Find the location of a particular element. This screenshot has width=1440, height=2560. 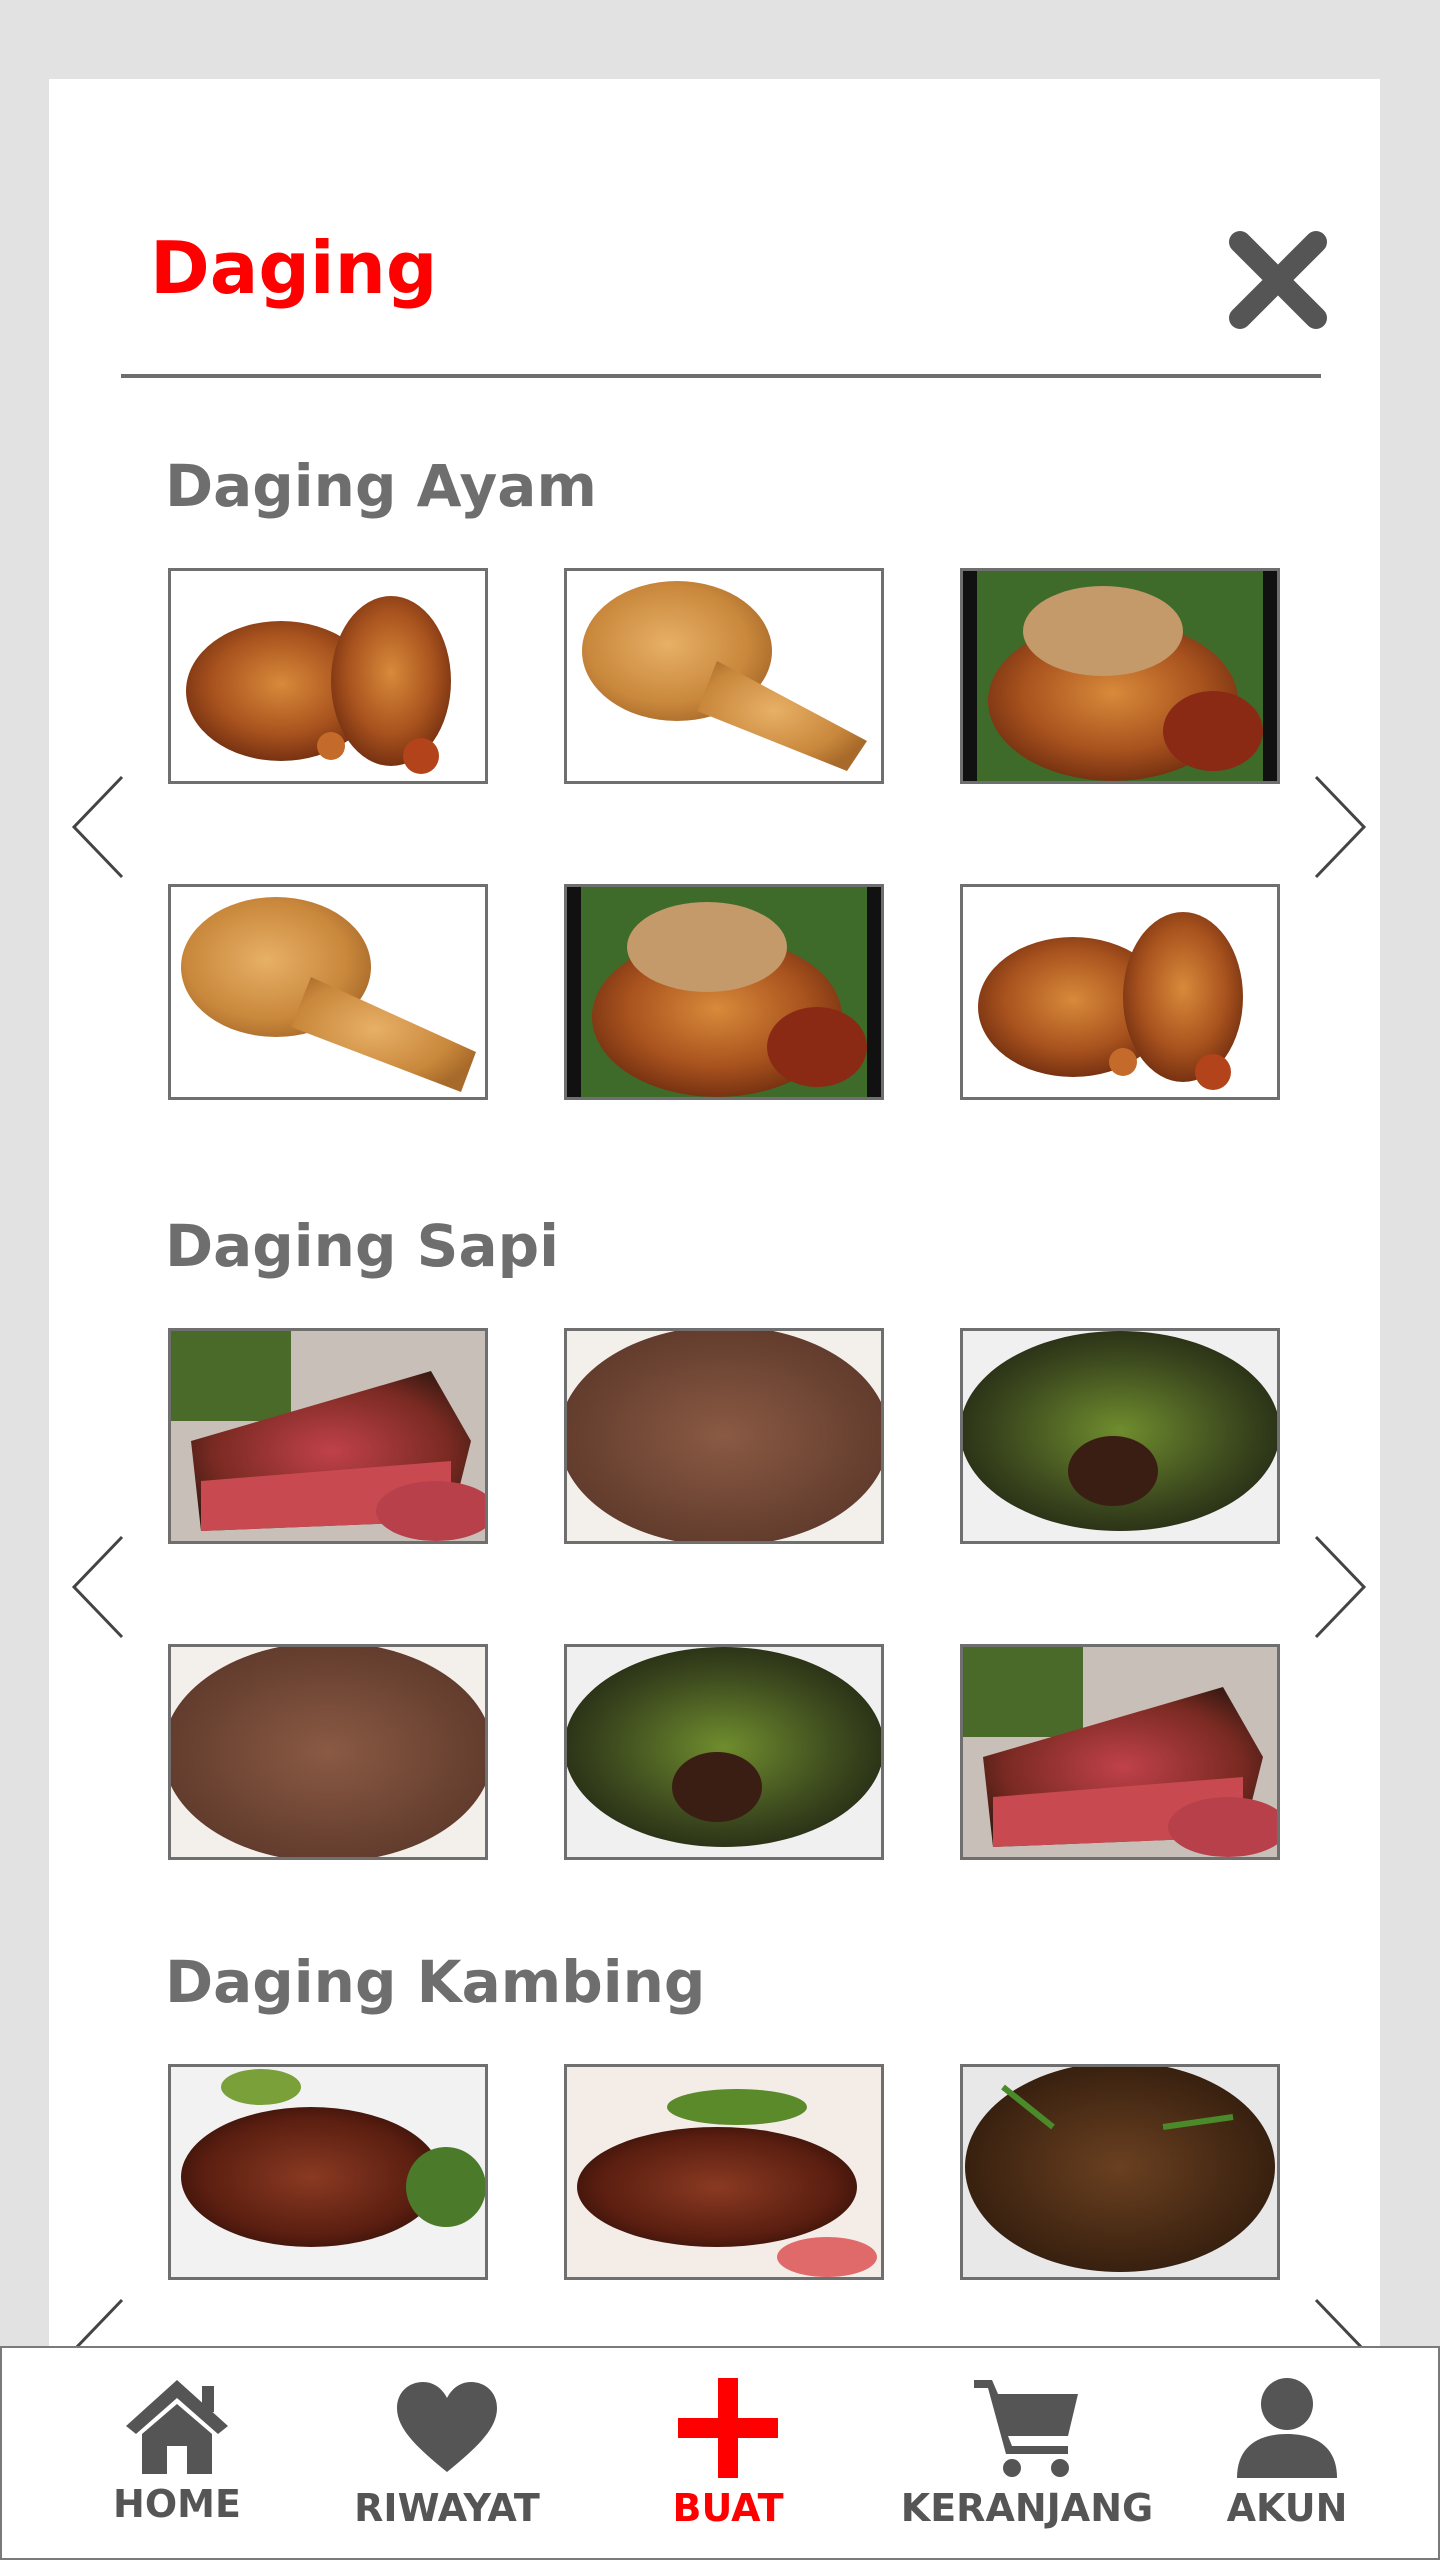

prev-arrow-sapi is located at coordinates (98, 1587).